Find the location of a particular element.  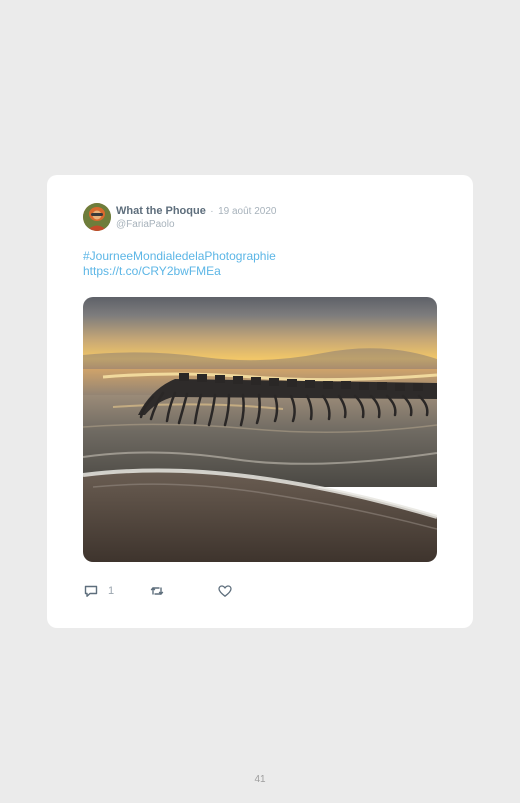

like-button is located at coordinates (225, 591).